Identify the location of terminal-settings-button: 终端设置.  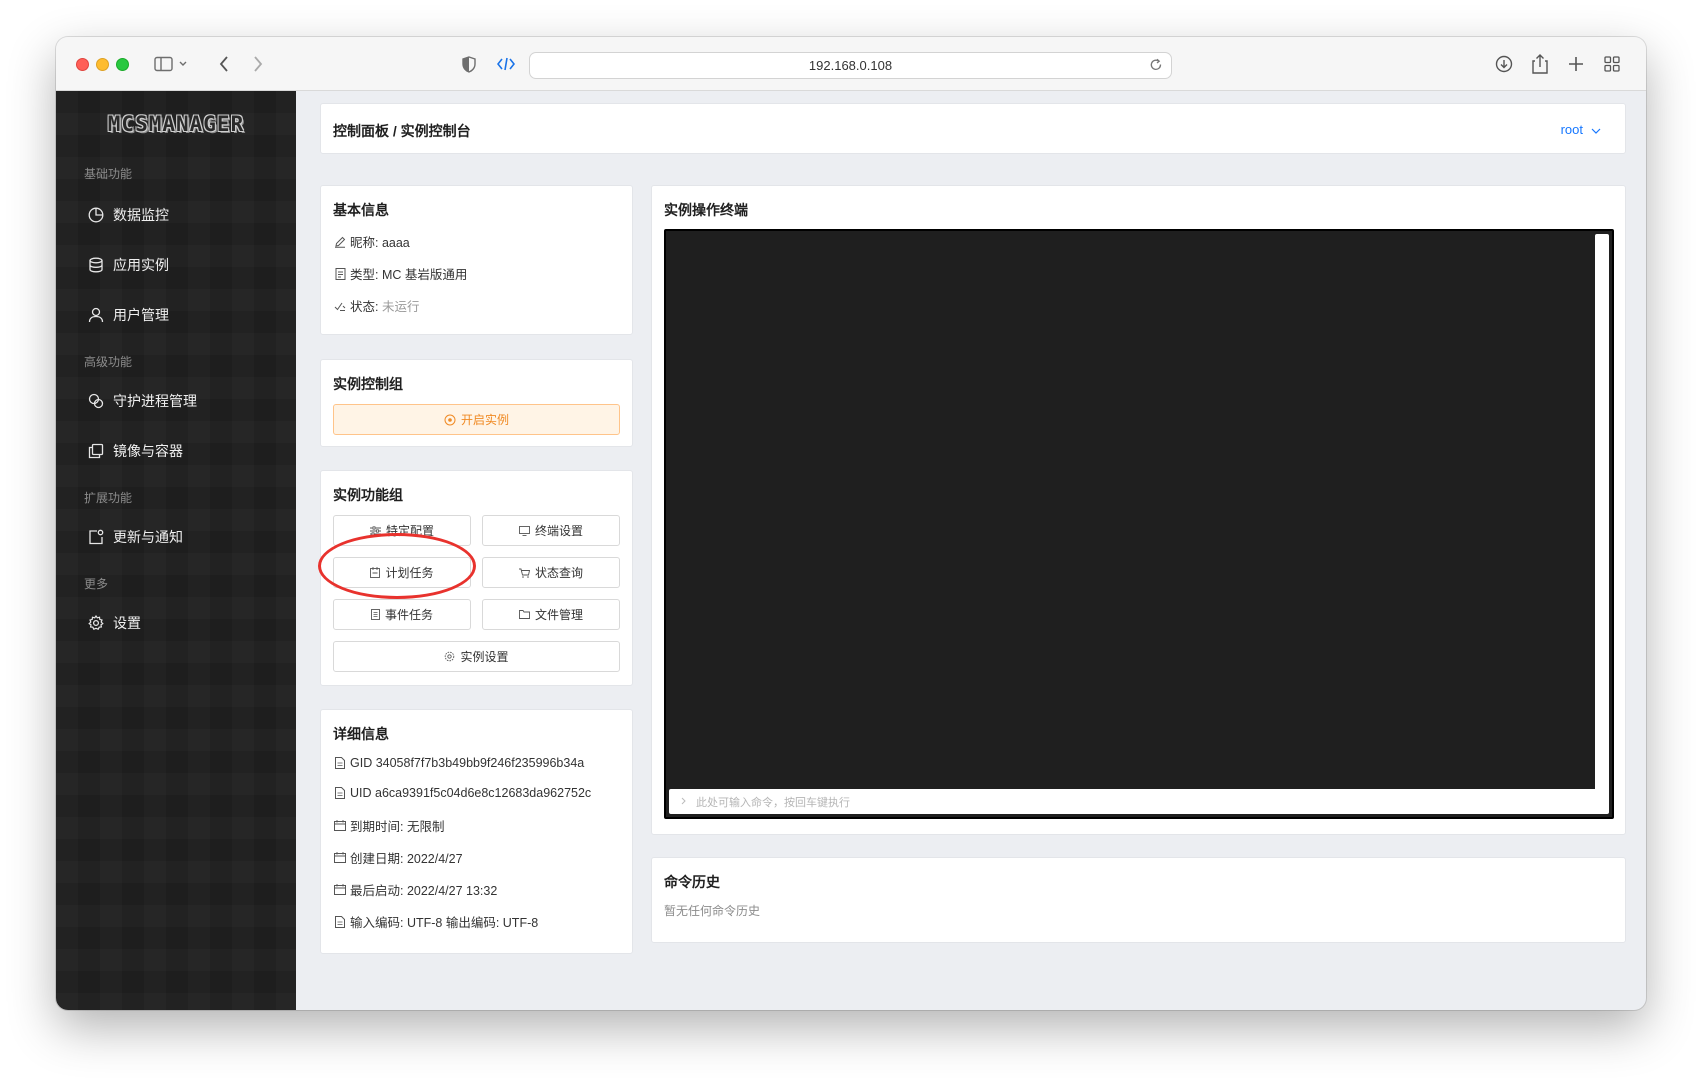
(551, 530).